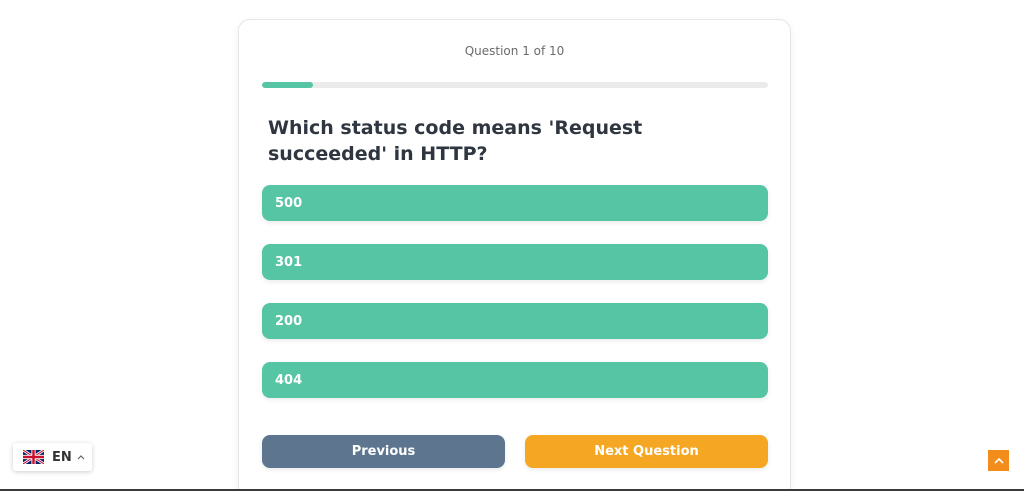 The height and width of the screenshot is (491, 1024). What do you see at coordinates (515, 262) in the screenshot?
I see `answer-option: 301` at bounding box center [515, 262].